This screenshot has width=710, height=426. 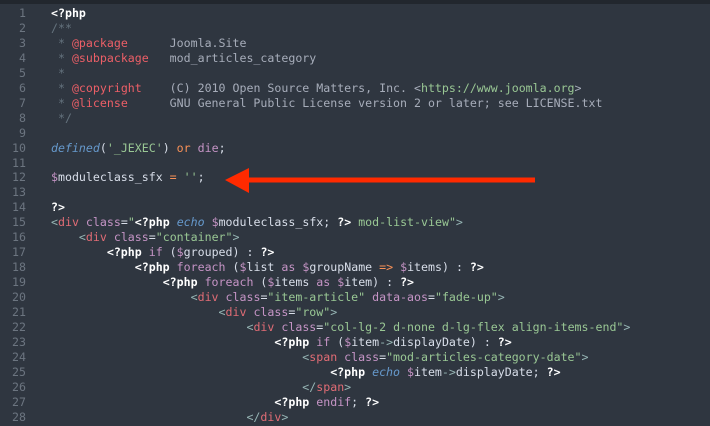 I want to click on annotation-arrow-icon, so click(x=380, y=180).